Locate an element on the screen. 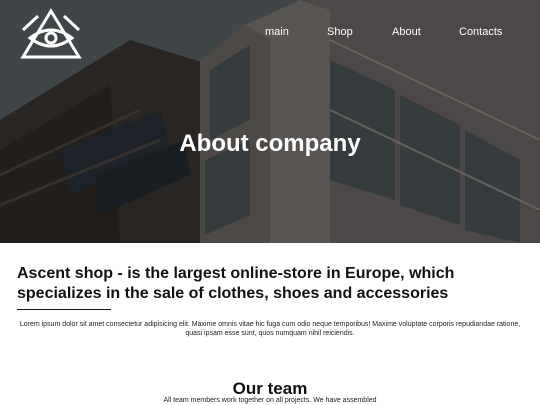 The height and width of the screenshot is (405, 540). nav-link-about: About is located at coordinates (406, 32).